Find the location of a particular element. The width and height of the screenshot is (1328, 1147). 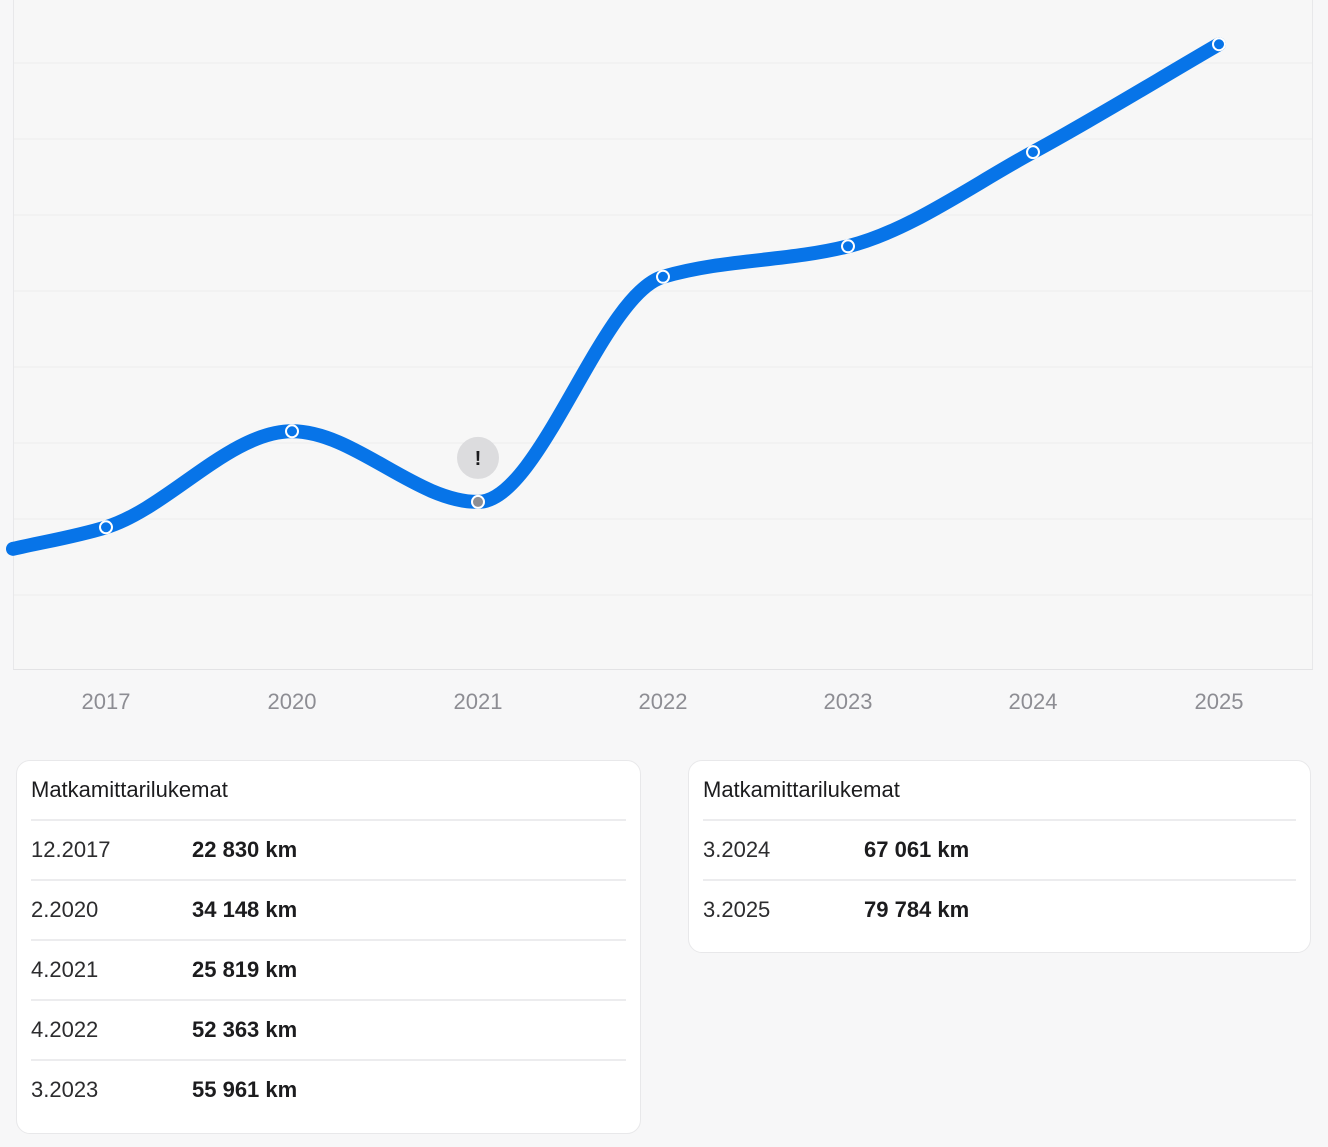

reading-row: 4.2021 25 819 km is located at coordinates (328, 971).